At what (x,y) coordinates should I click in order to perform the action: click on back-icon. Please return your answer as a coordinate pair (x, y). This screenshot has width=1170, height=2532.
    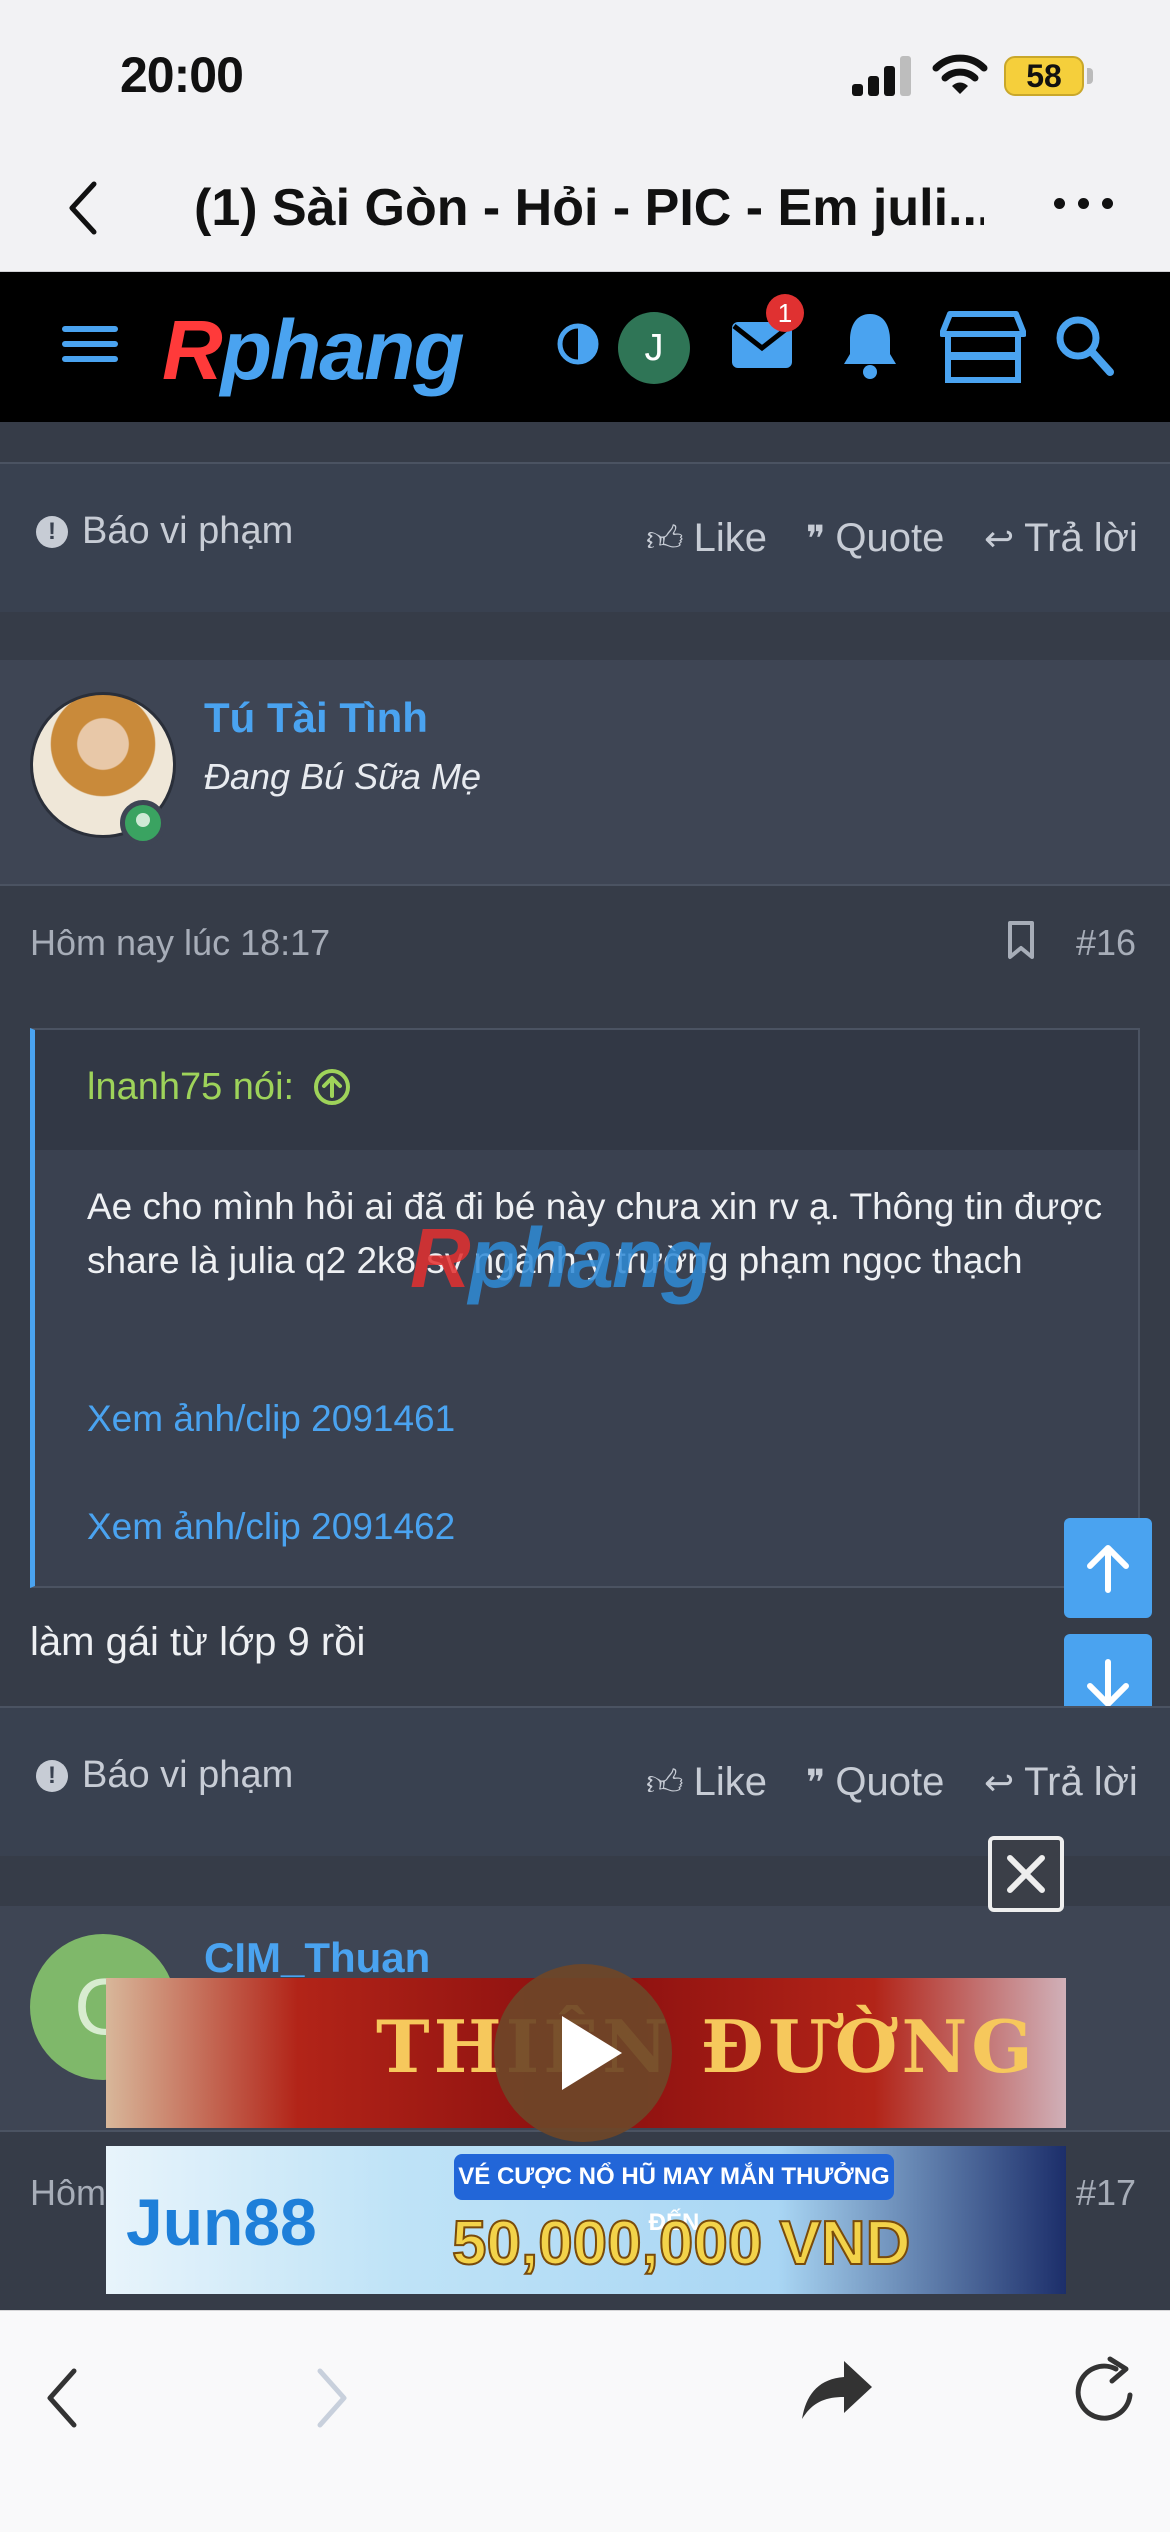
    Looking at the image, I should click on (63, 2398).